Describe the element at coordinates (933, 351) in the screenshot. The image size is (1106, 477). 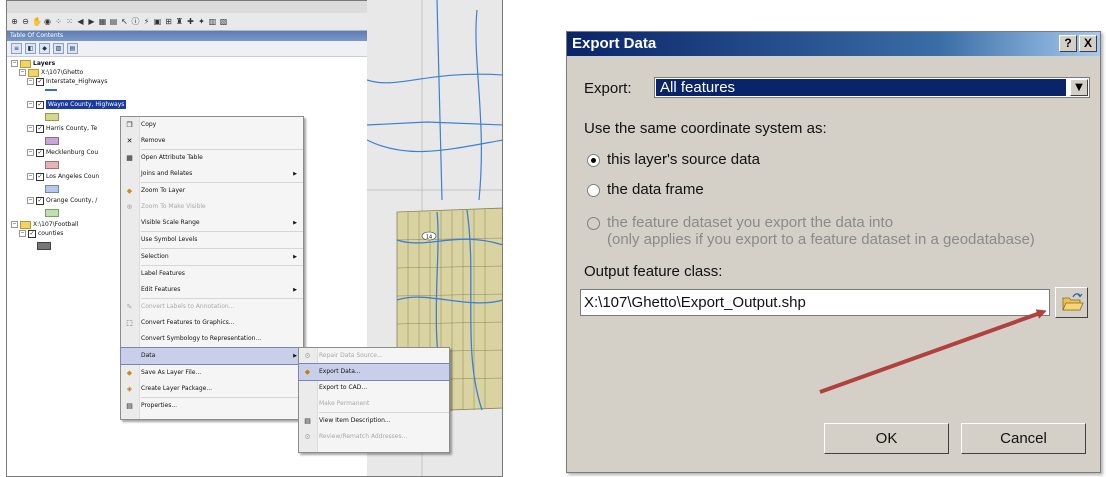
I see `annotation-arrow` at that location.